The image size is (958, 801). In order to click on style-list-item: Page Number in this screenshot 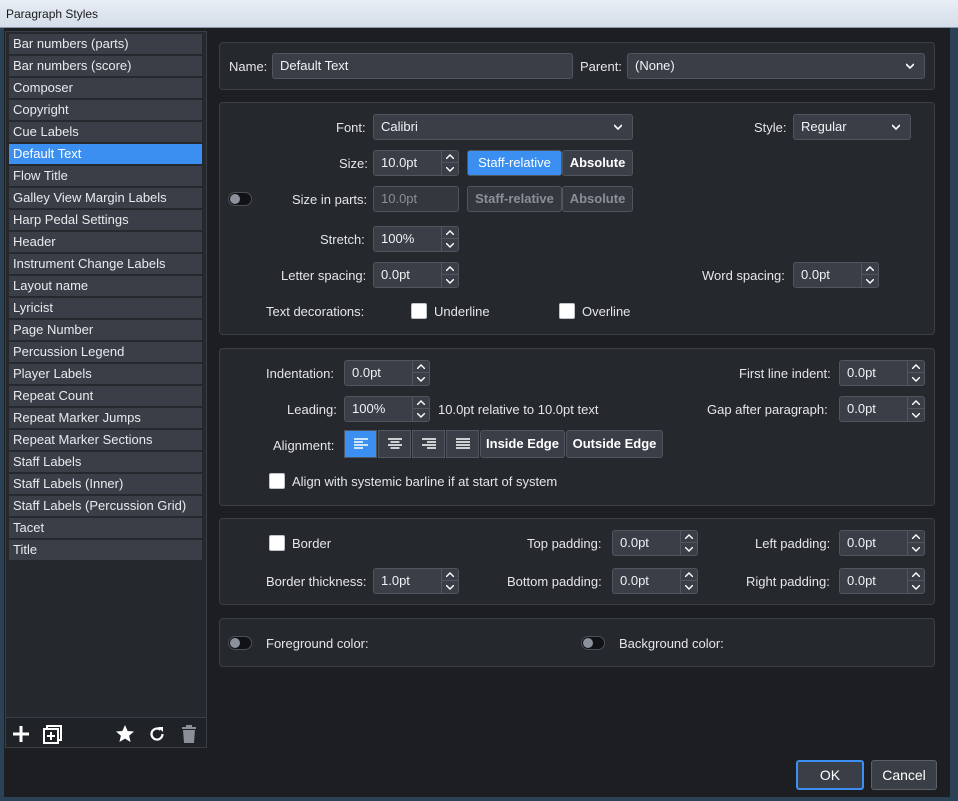, I will do `click(105, 330)`.